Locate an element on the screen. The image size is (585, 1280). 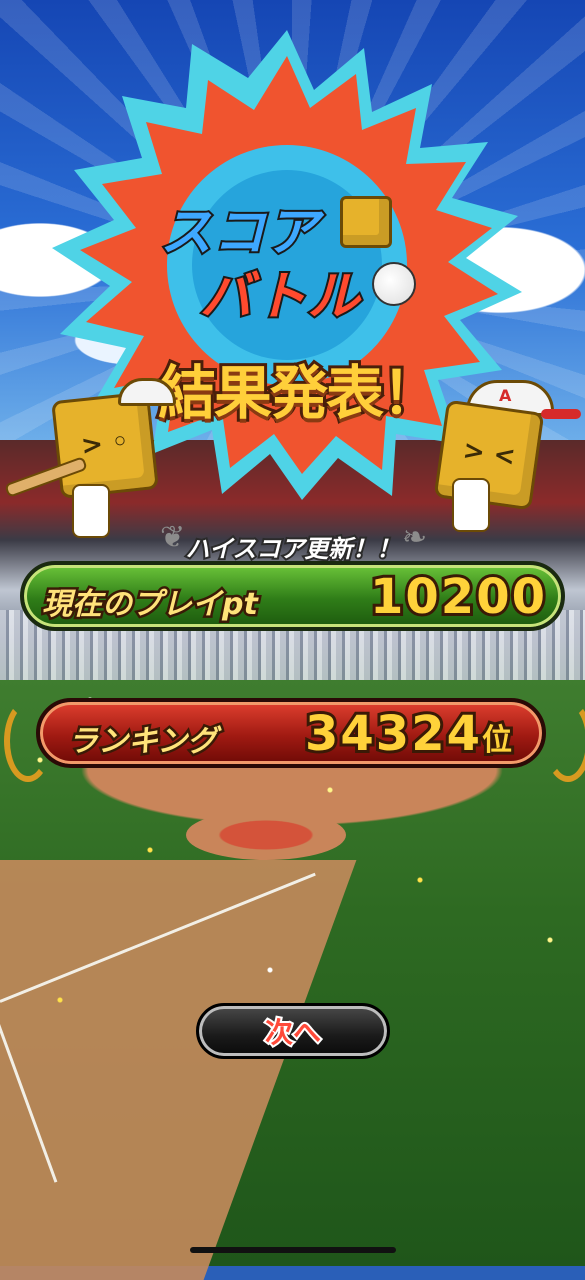
play-points-value: 10200 is located at coordinates (457, 597).